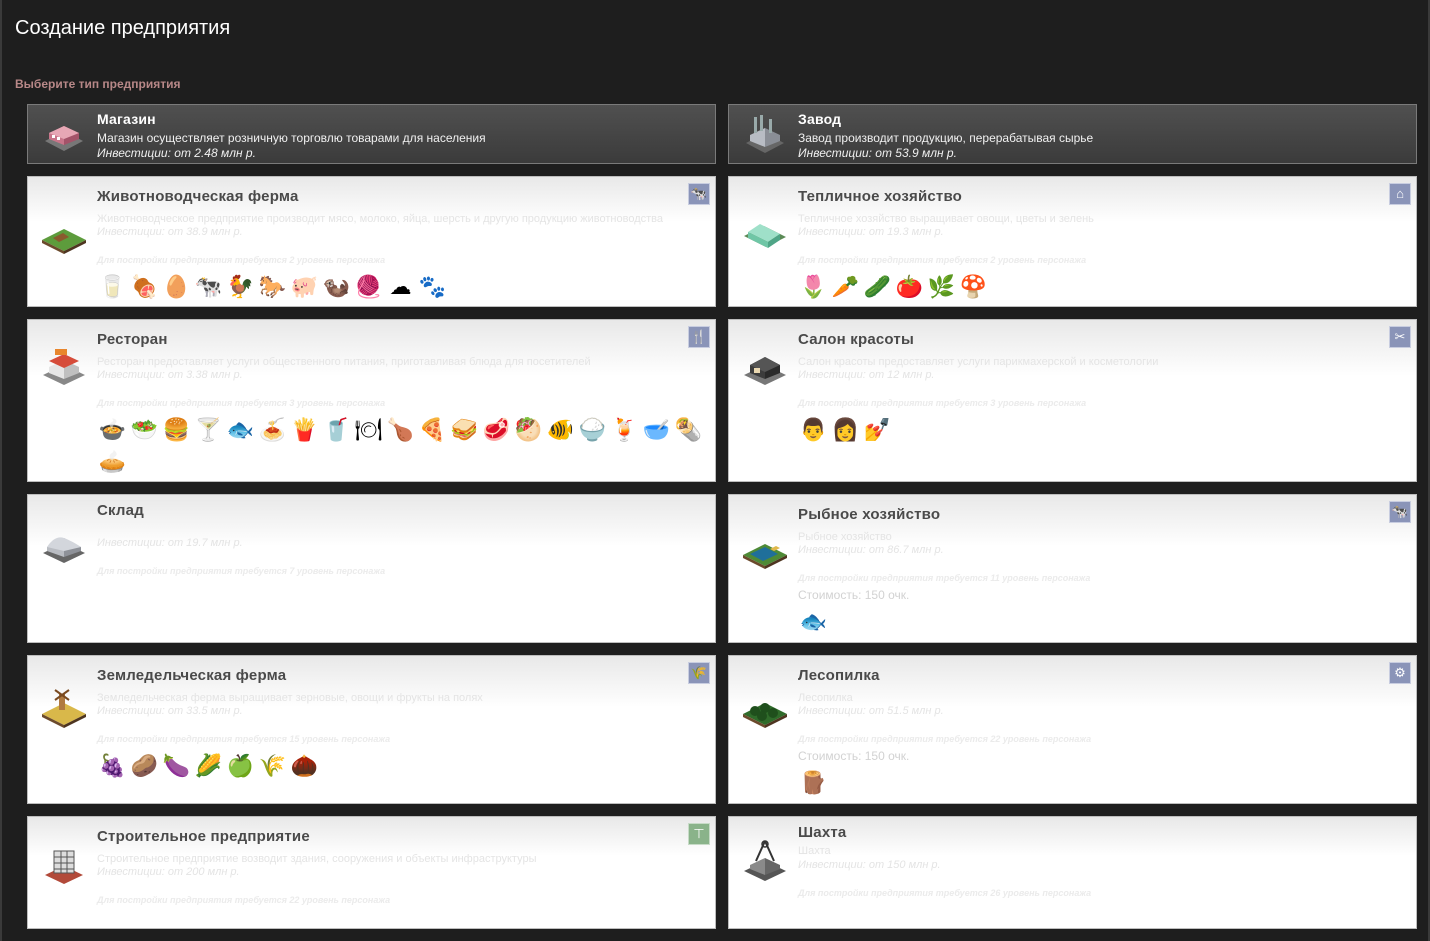 This screenshot has height=941, width=1430. Describe the element at coordinates (203, 836) in the screenshot. I see `enterprise-name: Строительное предприятие` at that location.